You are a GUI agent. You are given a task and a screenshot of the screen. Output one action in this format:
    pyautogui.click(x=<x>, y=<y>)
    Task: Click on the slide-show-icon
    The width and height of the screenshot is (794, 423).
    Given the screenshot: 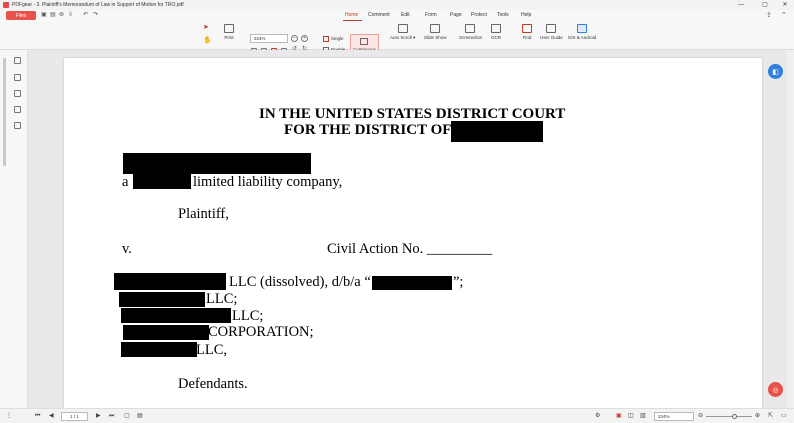 What is the action you would take?
    pyautogui.click(x=435, y=28)
    